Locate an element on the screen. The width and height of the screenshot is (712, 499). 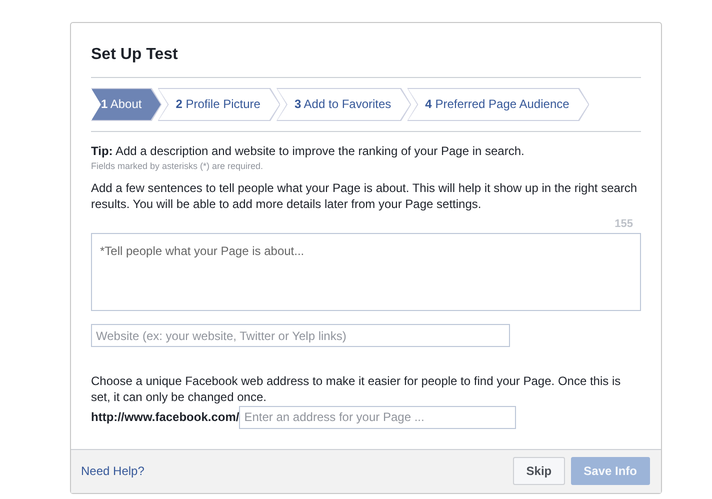
required-note: Fields marked by asterisks (*) are required. is located at coordinates (177, 166).